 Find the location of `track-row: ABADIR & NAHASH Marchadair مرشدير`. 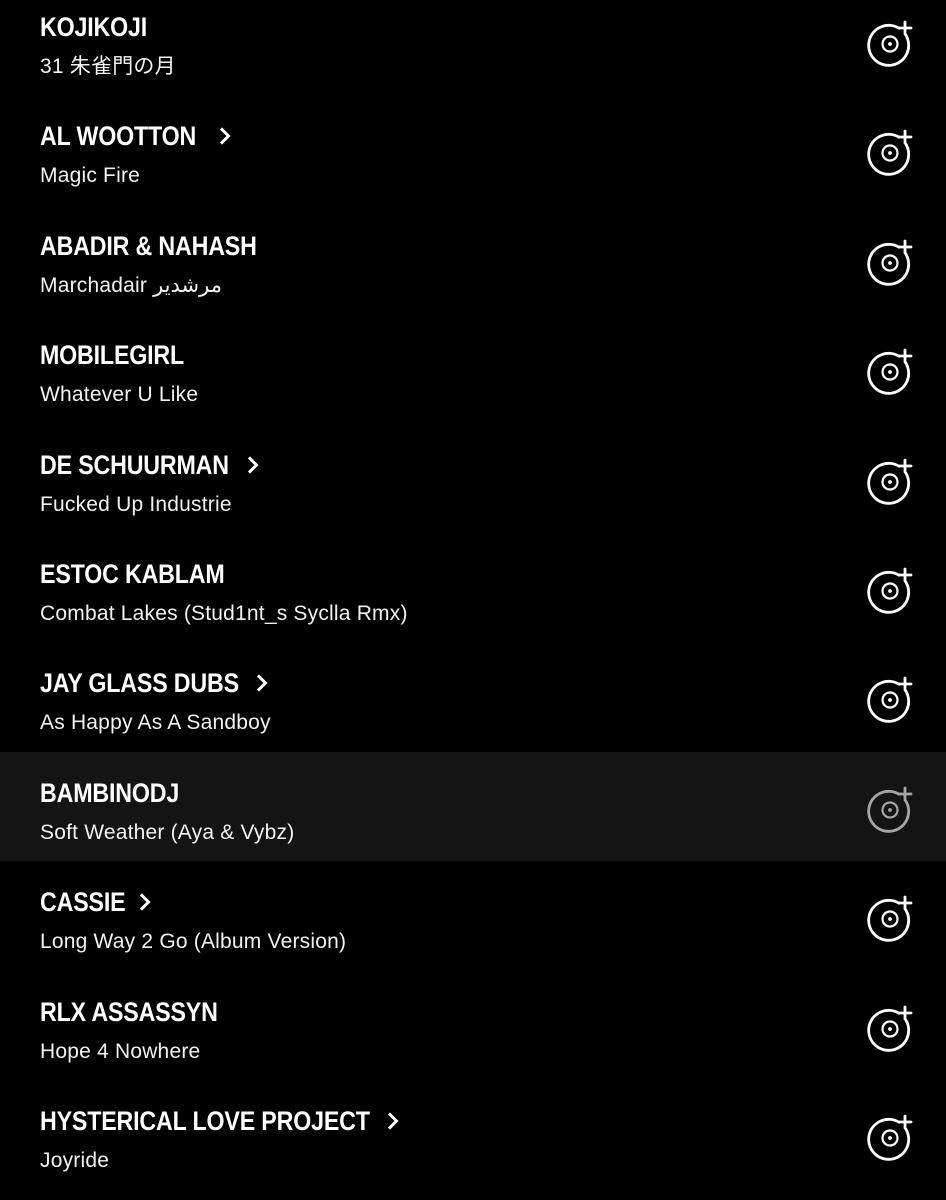

track-row: ABADIR & NAHASH Marchadair مرشدير is located at coordinates (473, 259).